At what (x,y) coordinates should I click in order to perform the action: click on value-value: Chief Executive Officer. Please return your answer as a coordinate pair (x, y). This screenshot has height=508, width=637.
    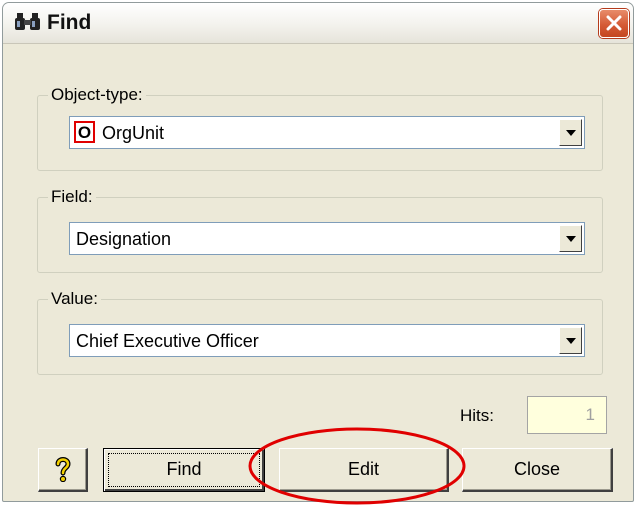
    Looking at the image, I should click on (167, 341).